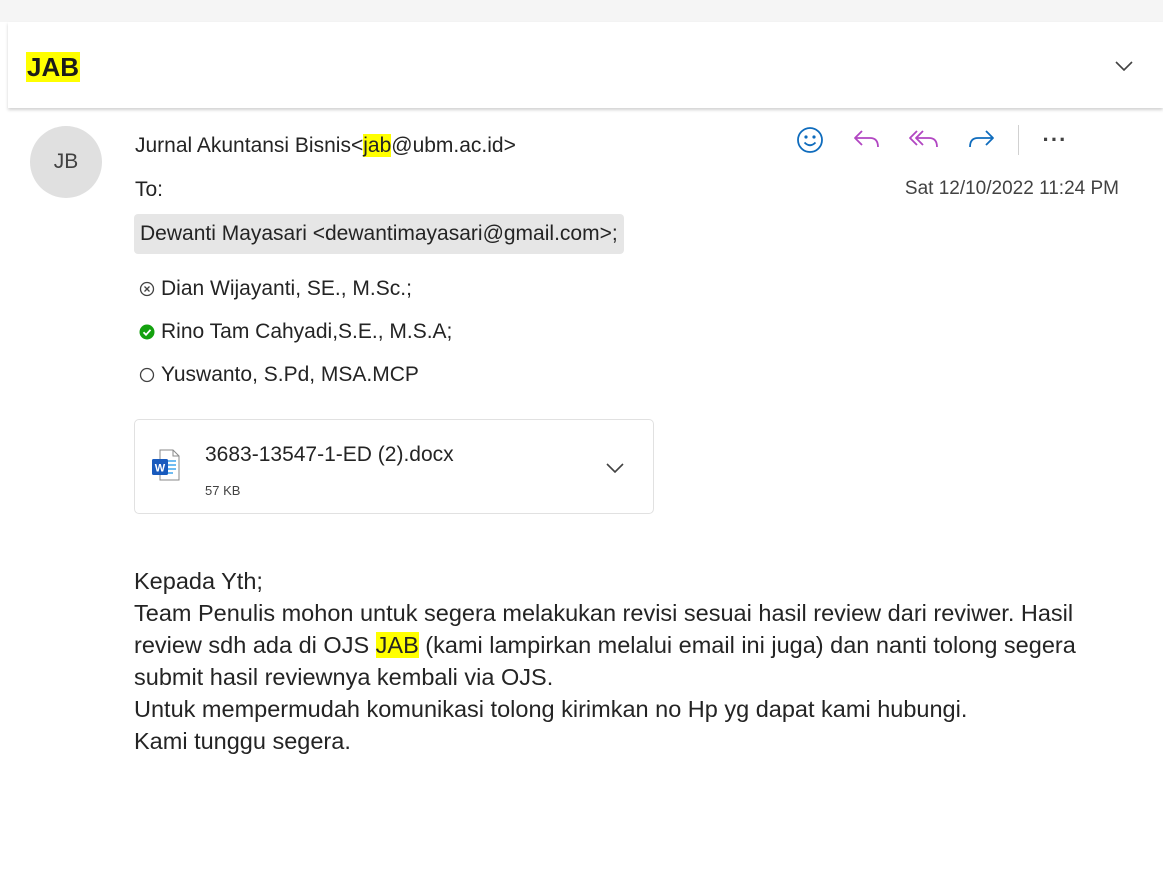  What do you see at coordinates (243, 145) in the screenshot?
I see `sender-name: Jurnal Akuntansi Bisnis` at bounding box center [243, 145].